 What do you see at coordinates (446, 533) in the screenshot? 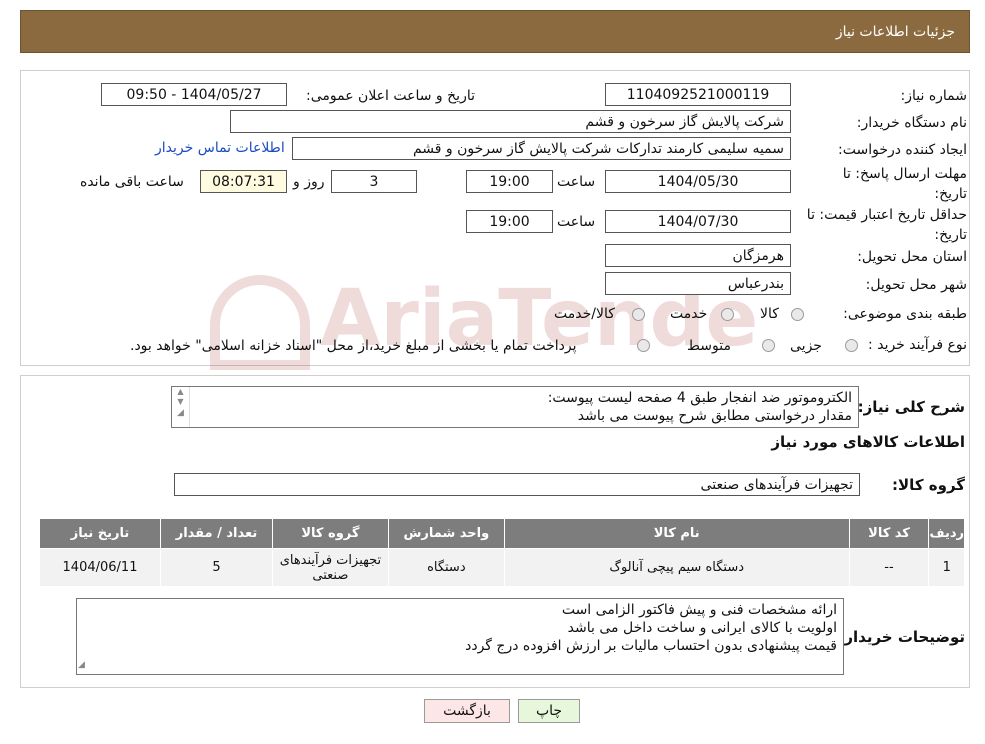
I see `col-unit: واحد شمارش` at bounding box center [446, 533].